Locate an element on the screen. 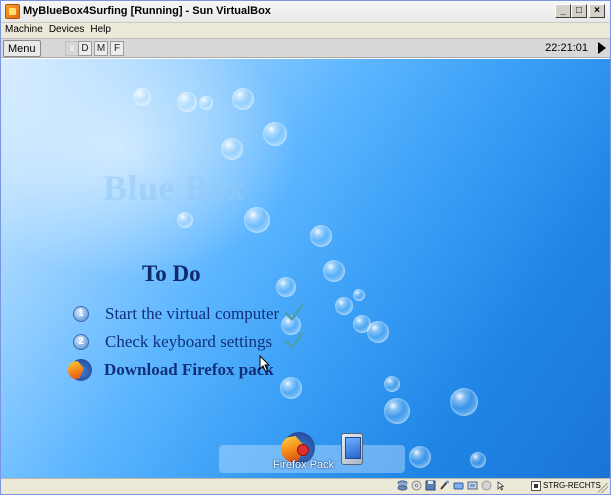  todo-item-2: 2 Check keyboard settings is located at coordinates (172, 342).